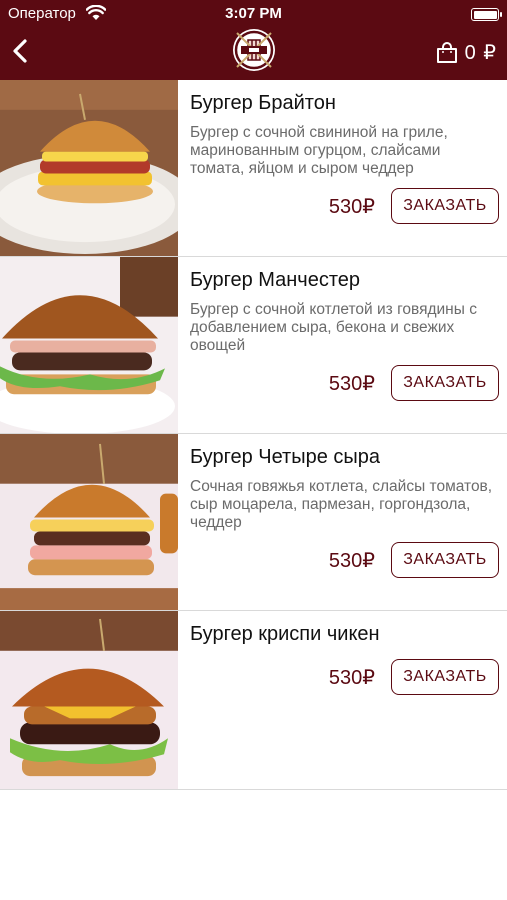  What do you see at coordinates (480, 53) in the screenshot?
I see `cart-total: 0 ₽` at bounding box center [480, 53].